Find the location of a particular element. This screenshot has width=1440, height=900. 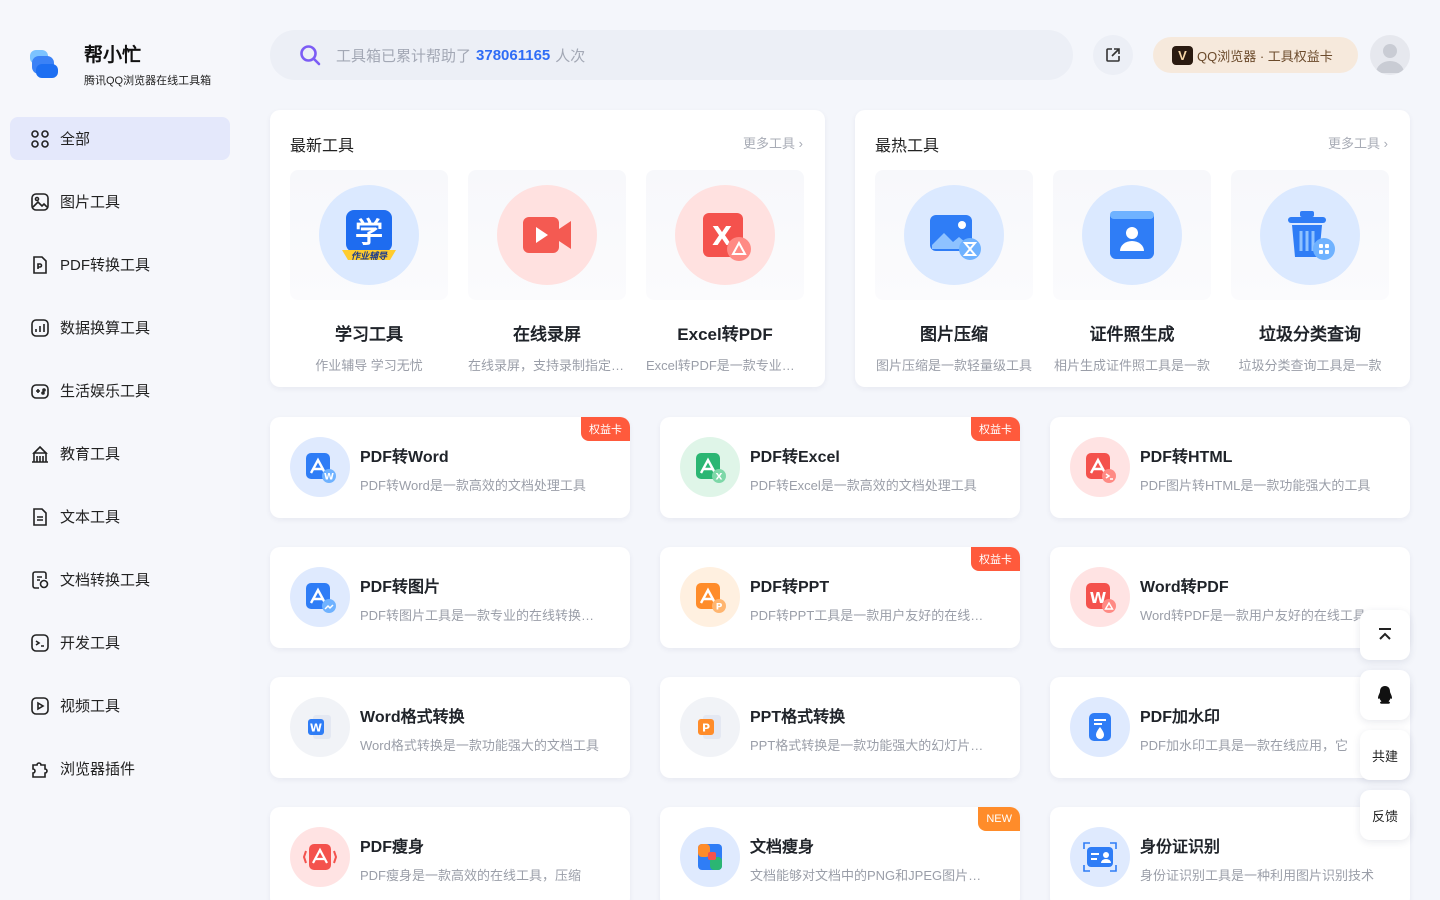

pdf-to-word-icon: W is located at coordinates (321, 468).